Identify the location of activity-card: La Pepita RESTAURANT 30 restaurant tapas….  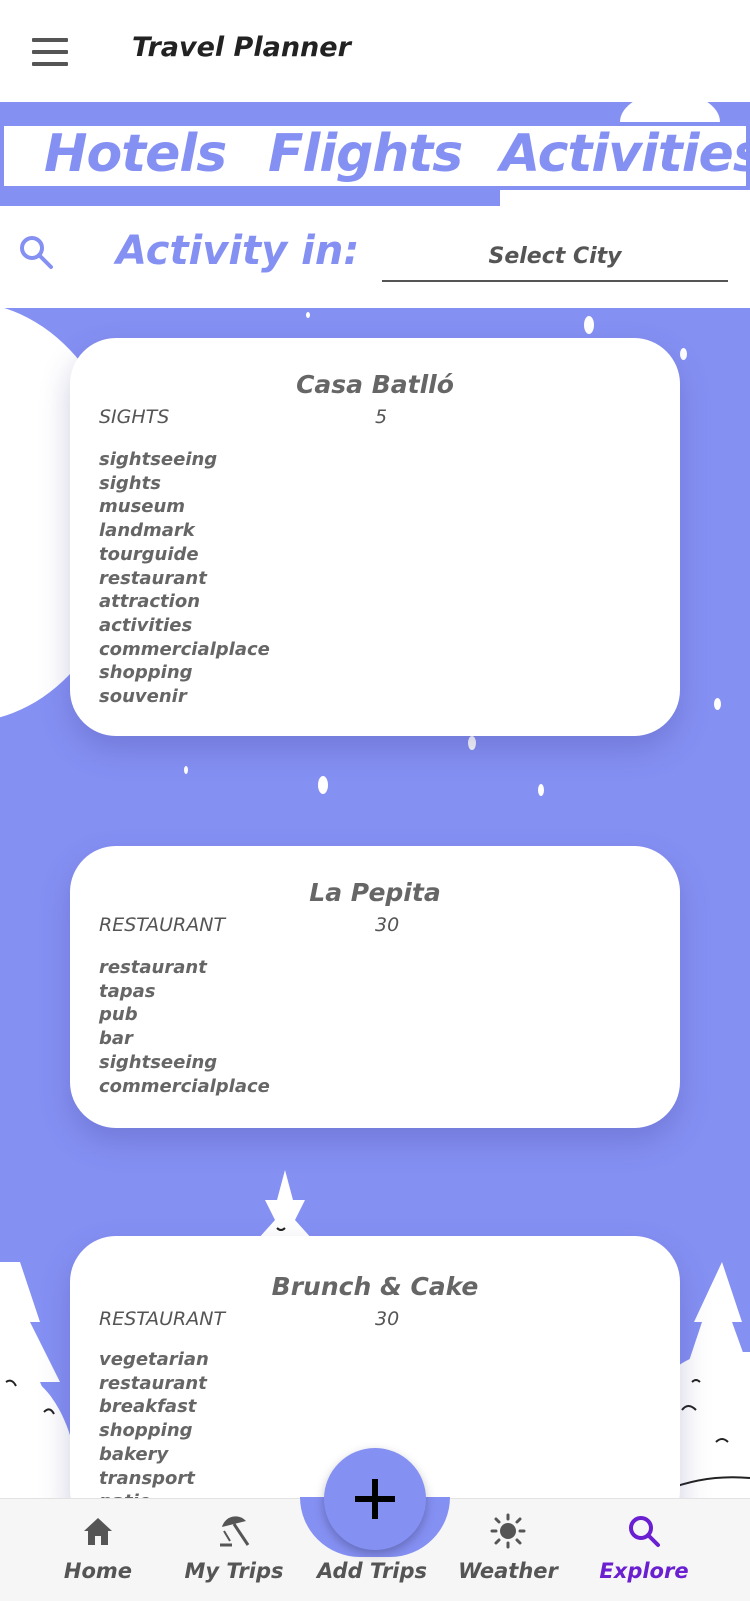
(375, 987).